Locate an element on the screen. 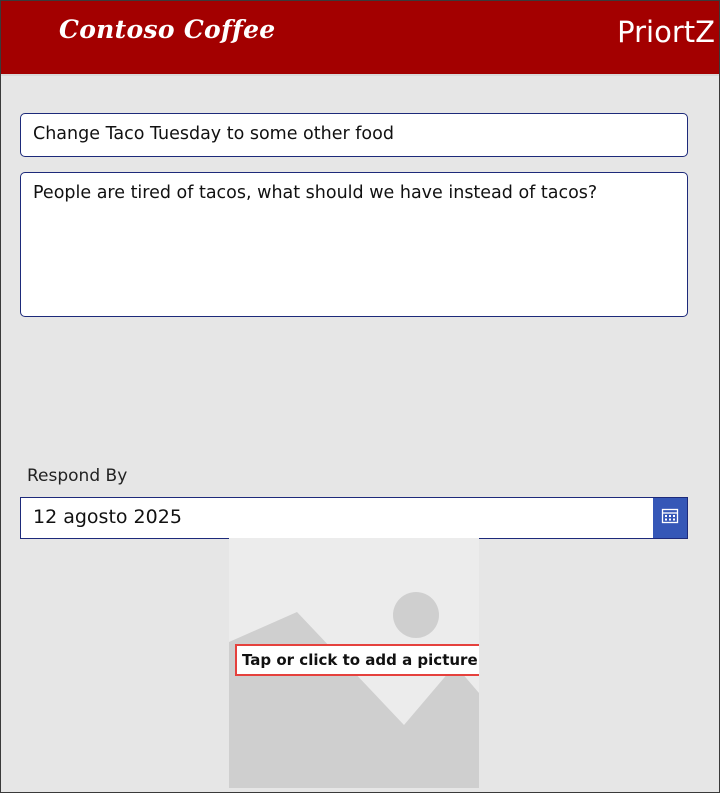  contoso-coffee-logo: Contoso Coffee is located at coordinates (167, 29).